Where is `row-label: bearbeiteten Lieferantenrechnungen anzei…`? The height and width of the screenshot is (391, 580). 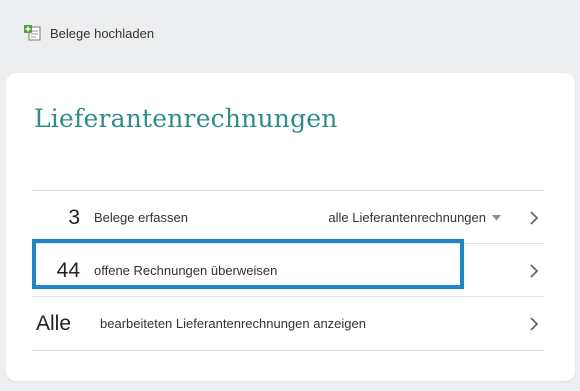
row-label: bearbeiteten Lieferantenrechnungen anzei… is located at coordinates (233, 323).